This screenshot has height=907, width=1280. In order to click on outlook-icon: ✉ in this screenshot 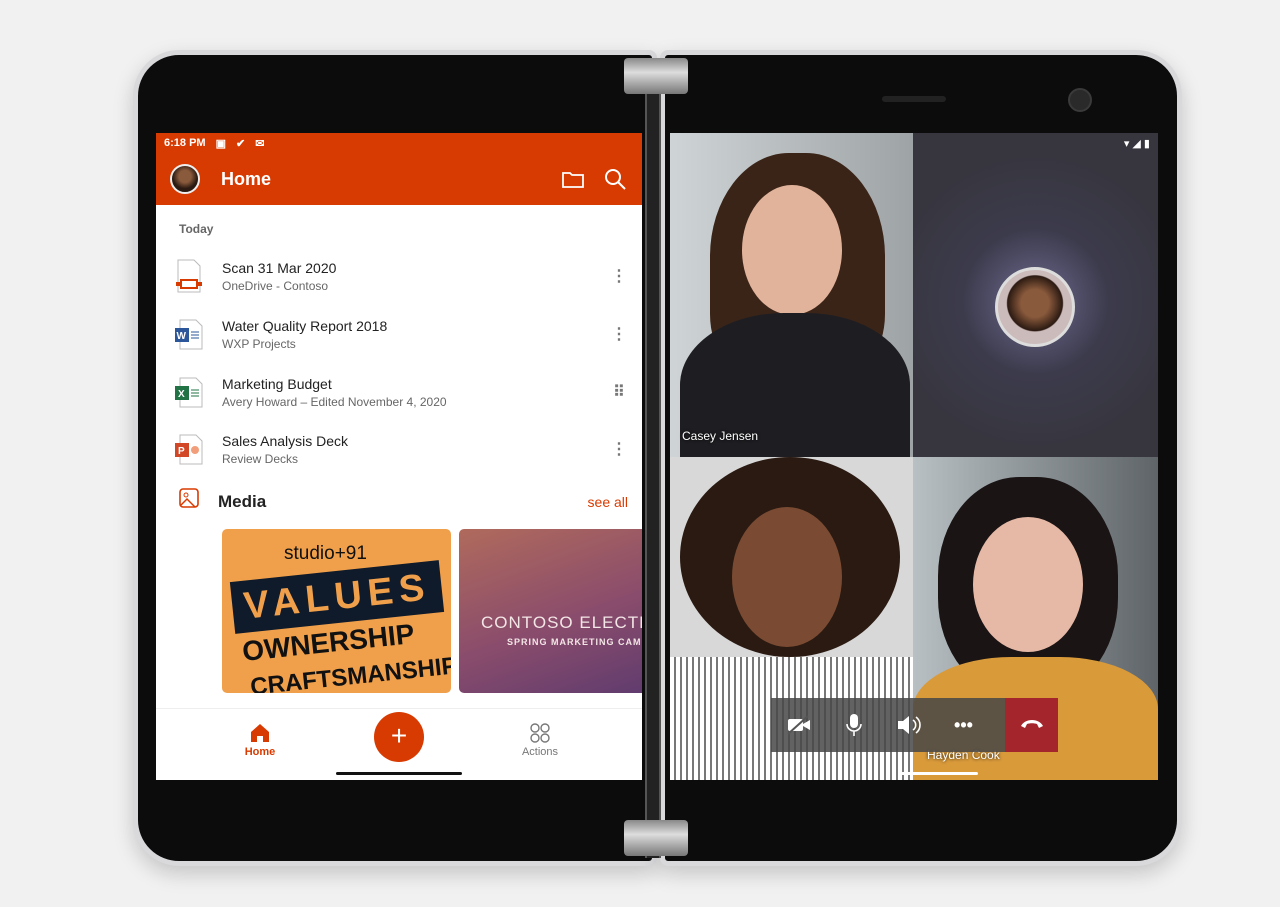, I will do `click(260, 144)`.